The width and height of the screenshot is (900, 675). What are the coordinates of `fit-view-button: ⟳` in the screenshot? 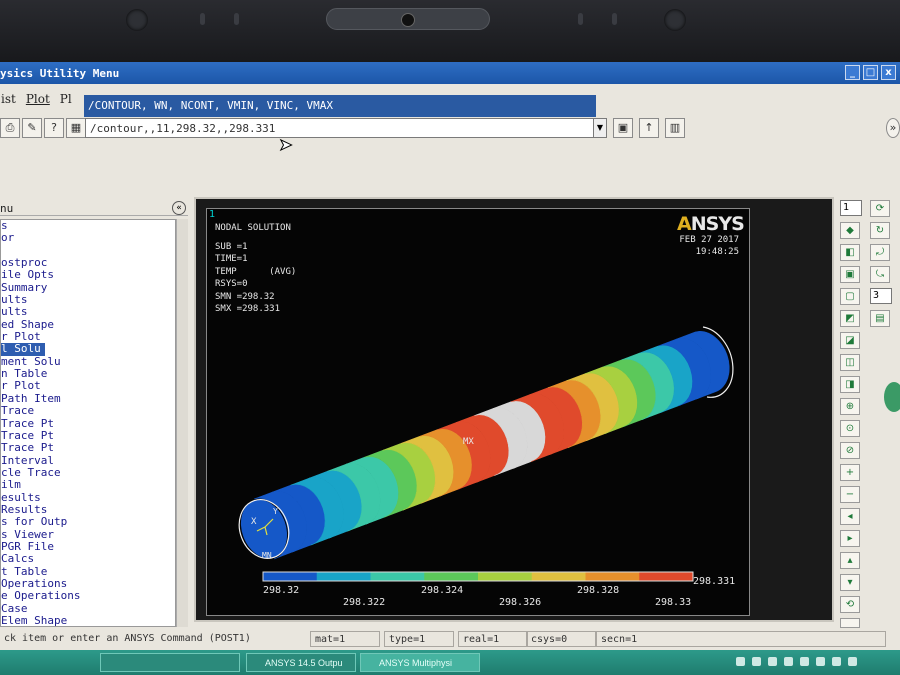 It's located at (880, 208).